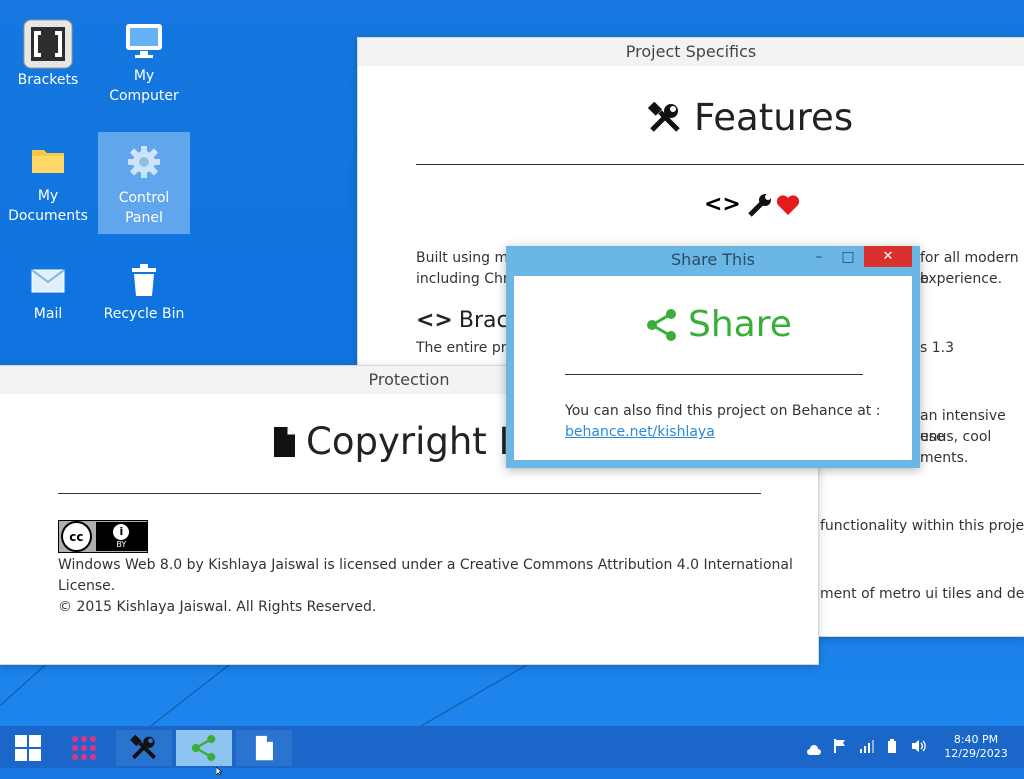  I want to click on maximize-button: □, so click(848, 257).